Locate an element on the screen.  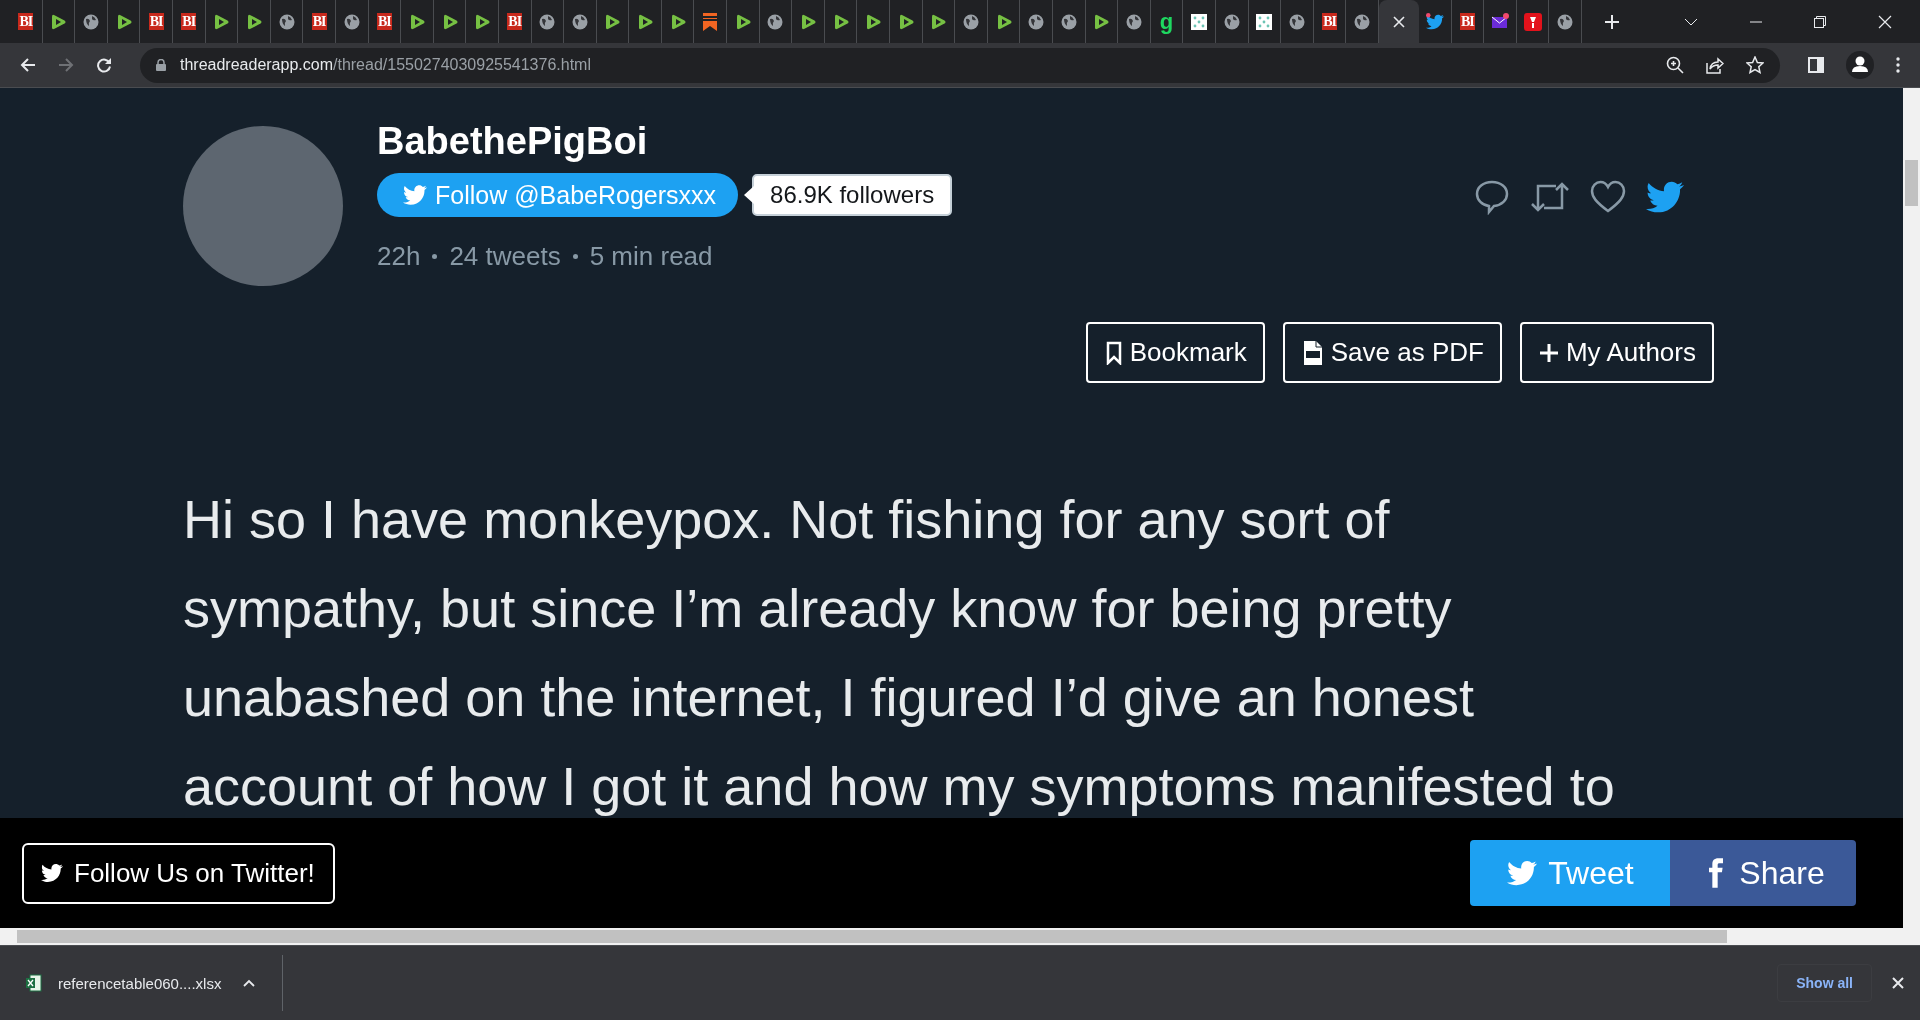
heart-icon is located at coordinates (1608, 197).